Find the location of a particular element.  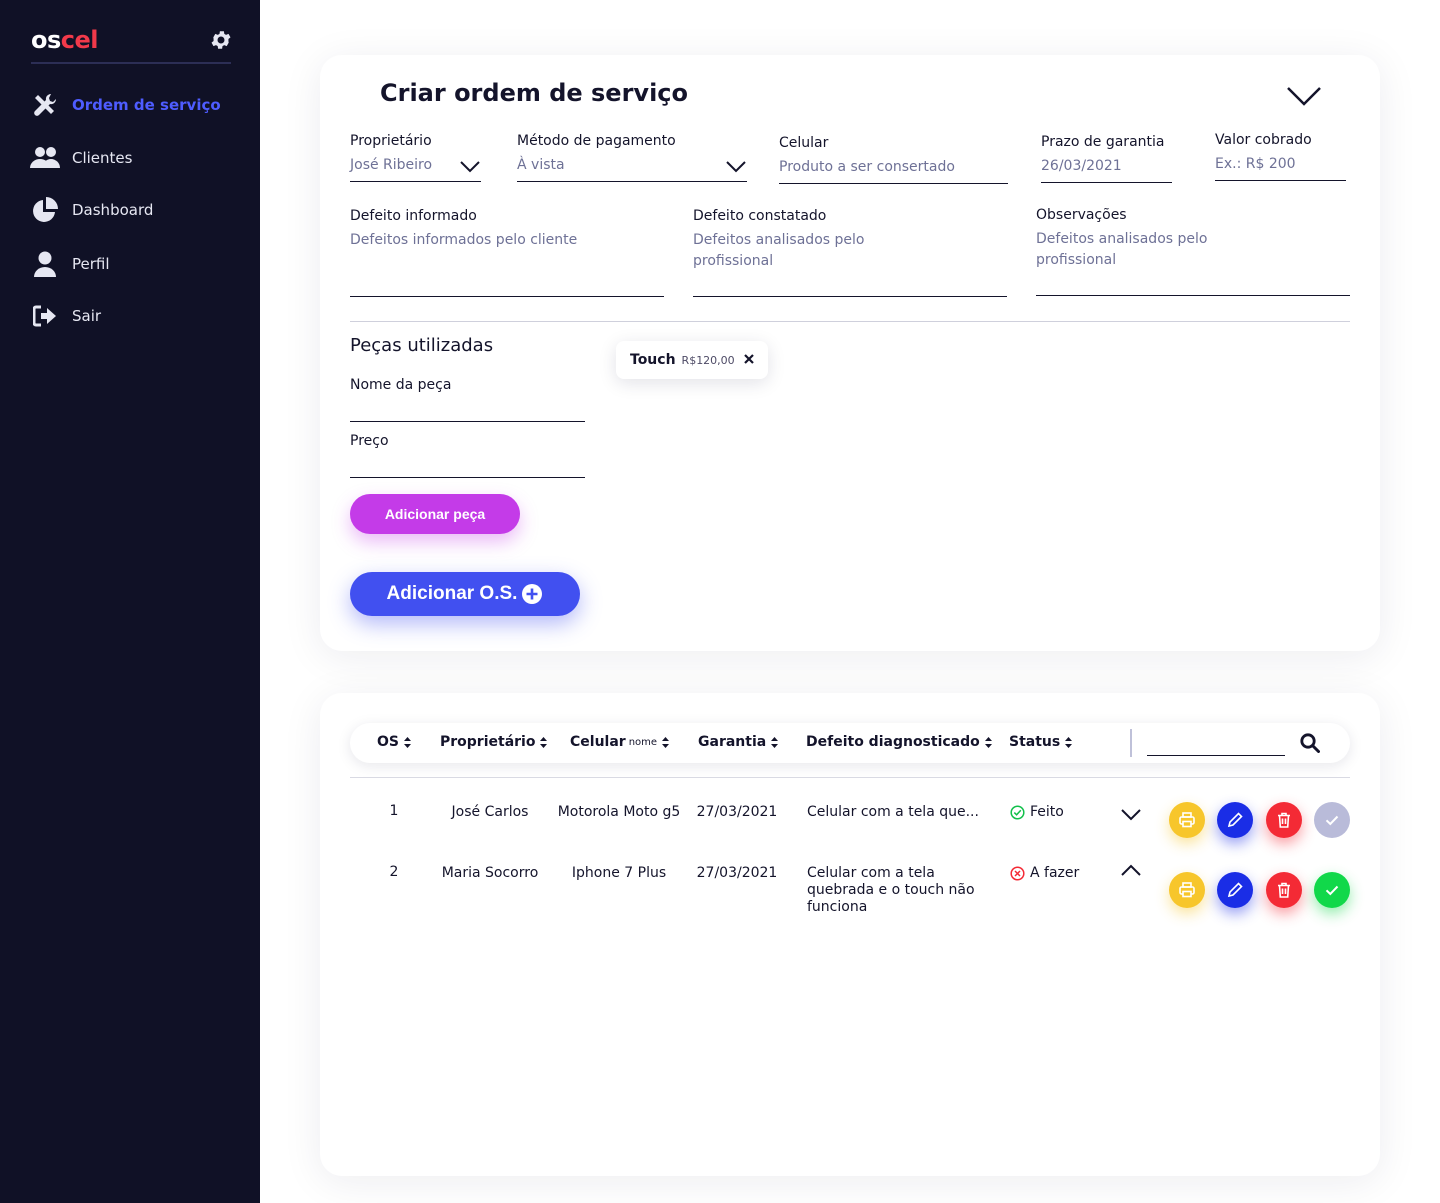

cell-phone: Motorola Moto g5 is located at coordinates (619, 812).